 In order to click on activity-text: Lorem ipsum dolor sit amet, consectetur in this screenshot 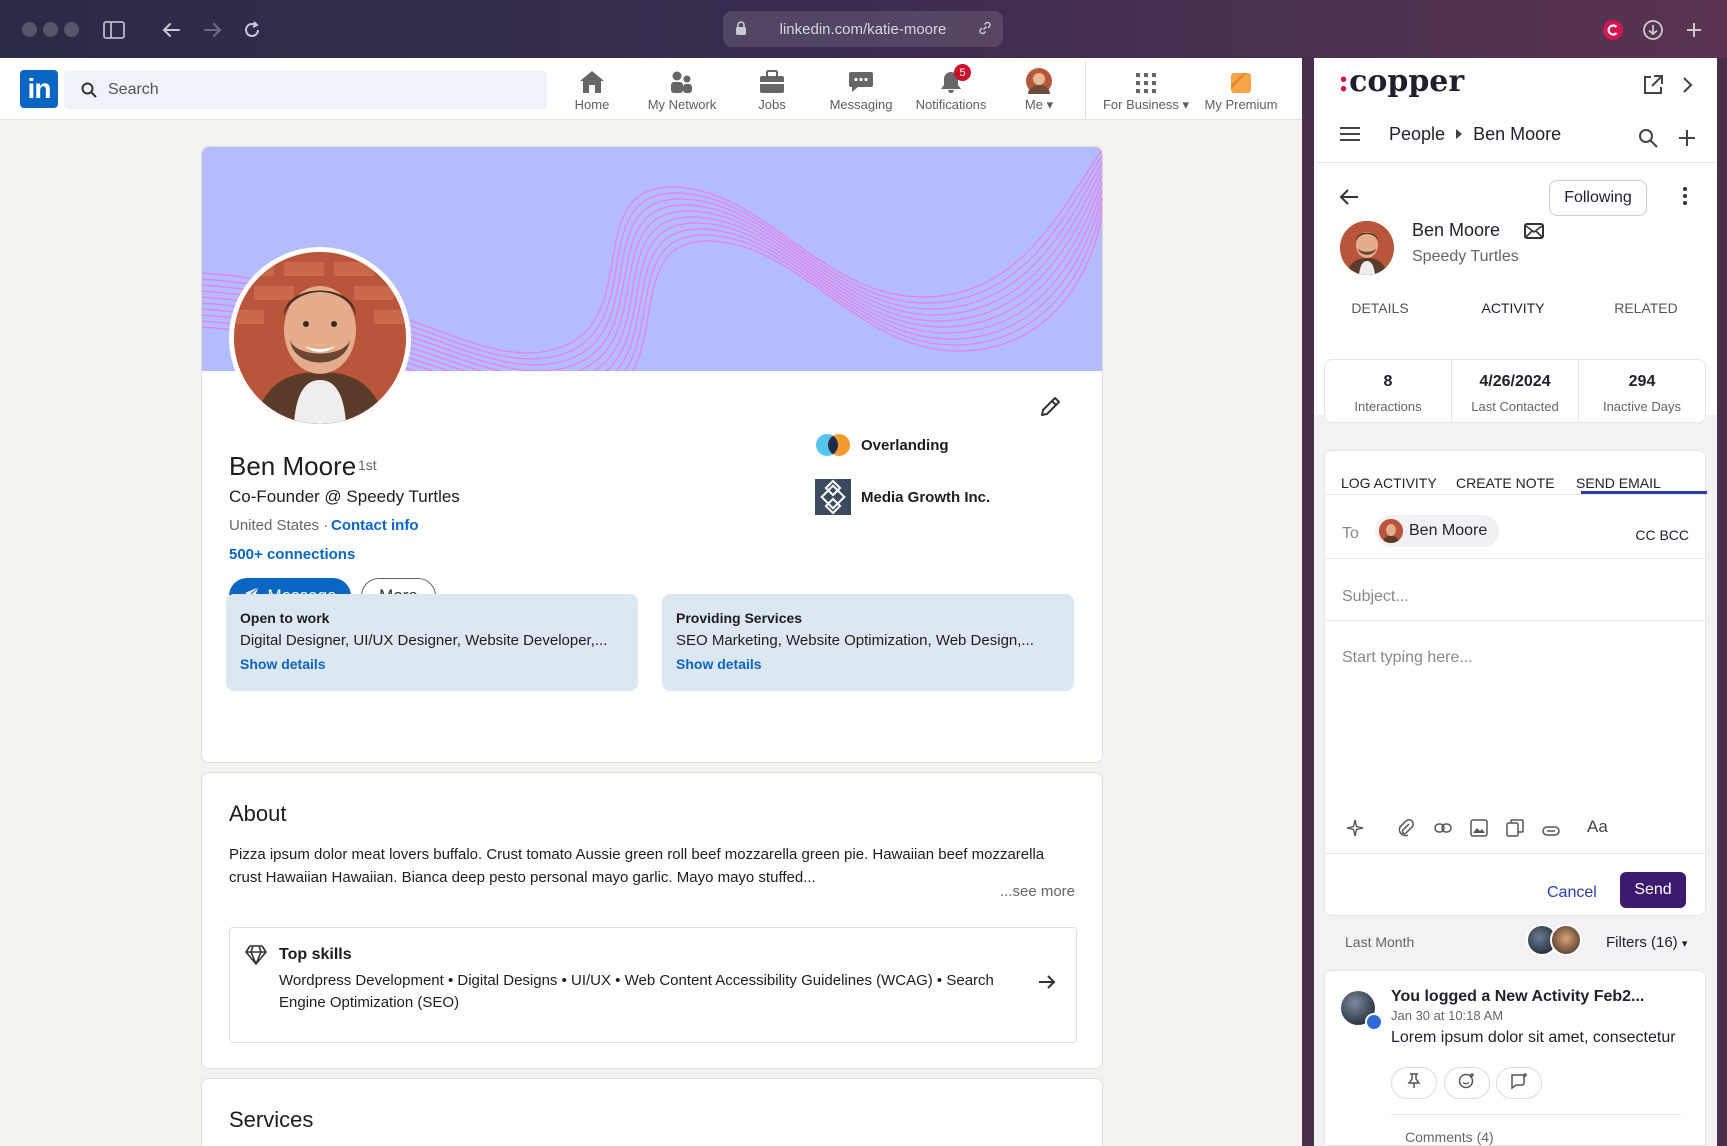, I will do `click(1533, 1037)`.